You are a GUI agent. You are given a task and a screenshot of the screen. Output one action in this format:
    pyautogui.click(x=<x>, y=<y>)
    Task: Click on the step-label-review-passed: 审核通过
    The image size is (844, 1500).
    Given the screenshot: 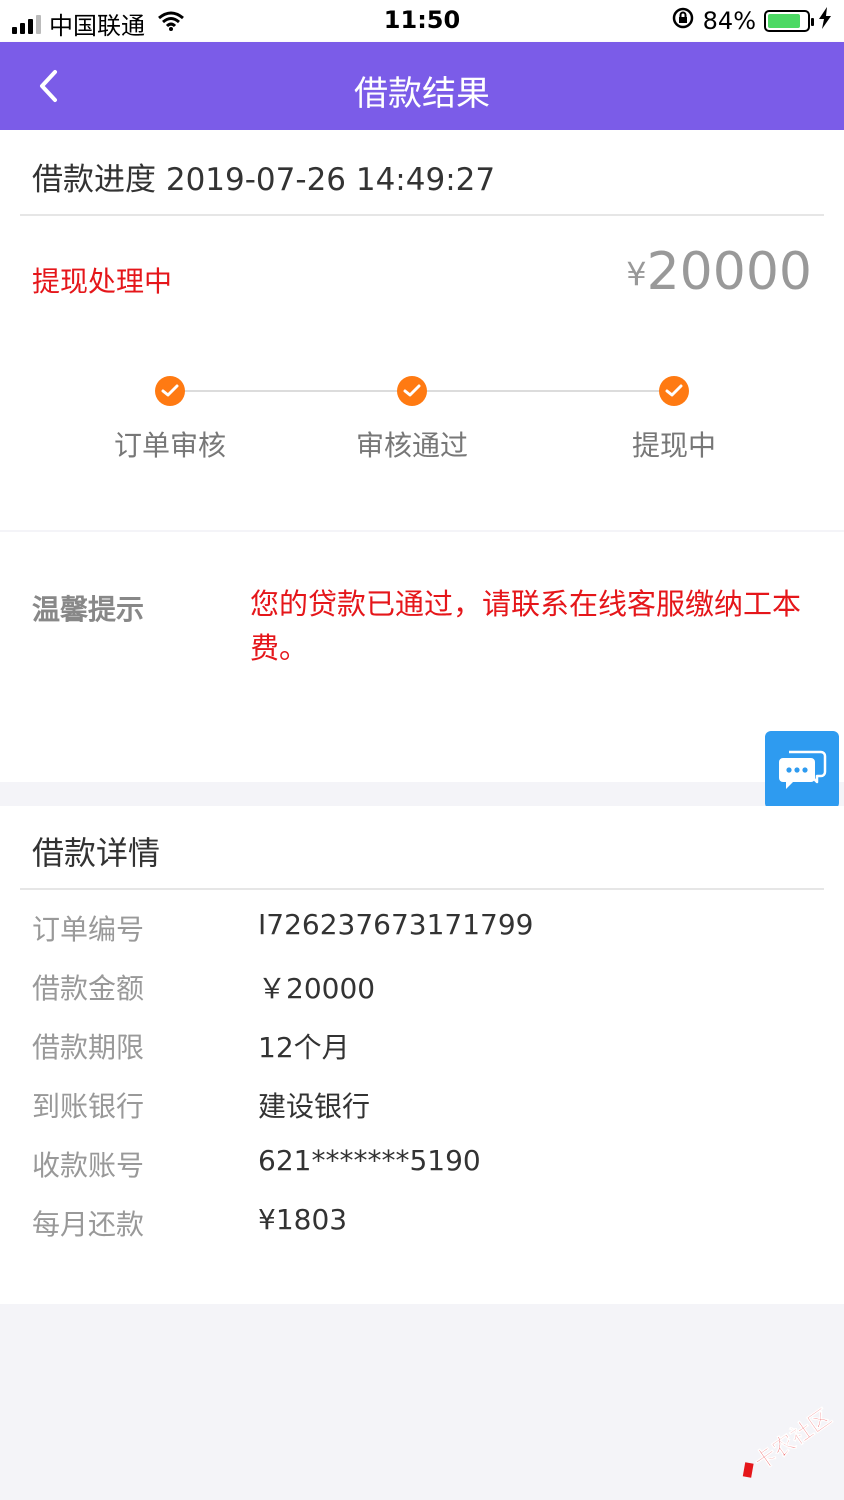 What is the action you would take?
    pyautogui.click(x=411, y=445)
    